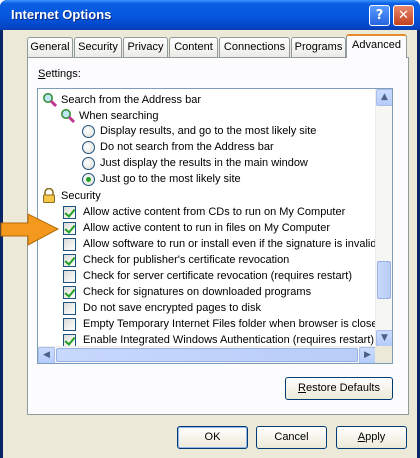  I want to click on scroll-down-button: ▼, so click(384, 338).